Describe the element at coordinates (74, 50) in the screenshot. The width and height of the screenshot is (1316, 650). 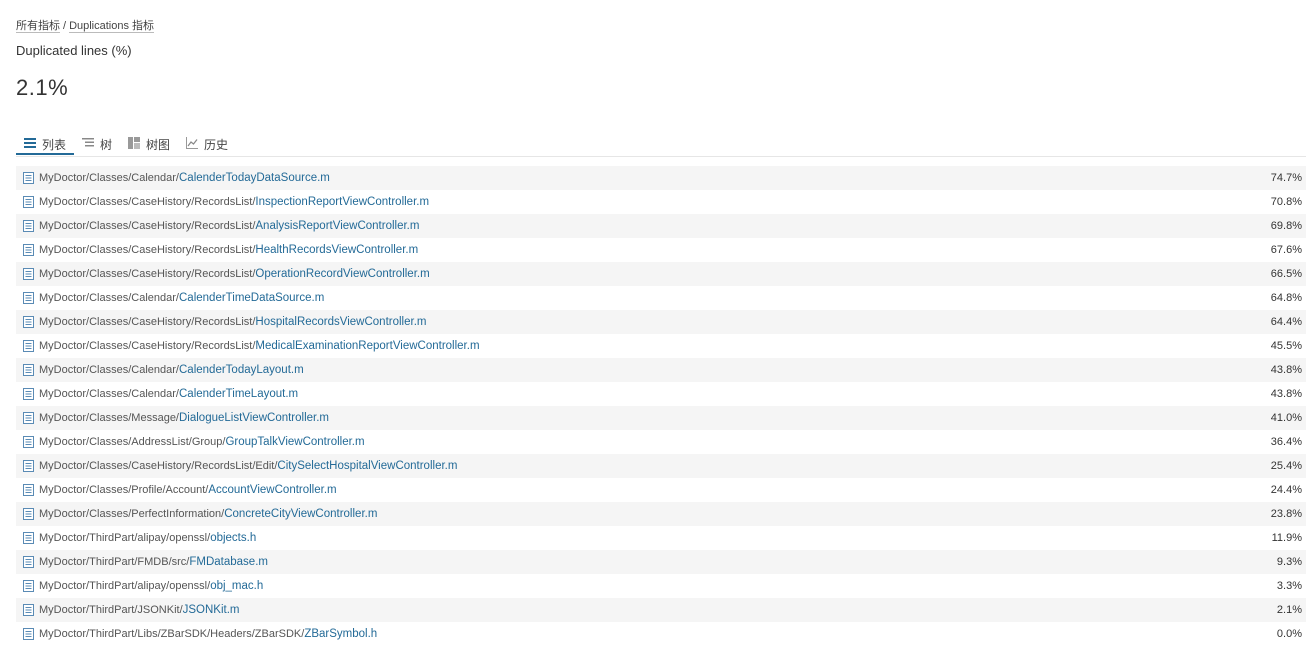
I see `metric-title: Duplicated lines (%)` at that location.